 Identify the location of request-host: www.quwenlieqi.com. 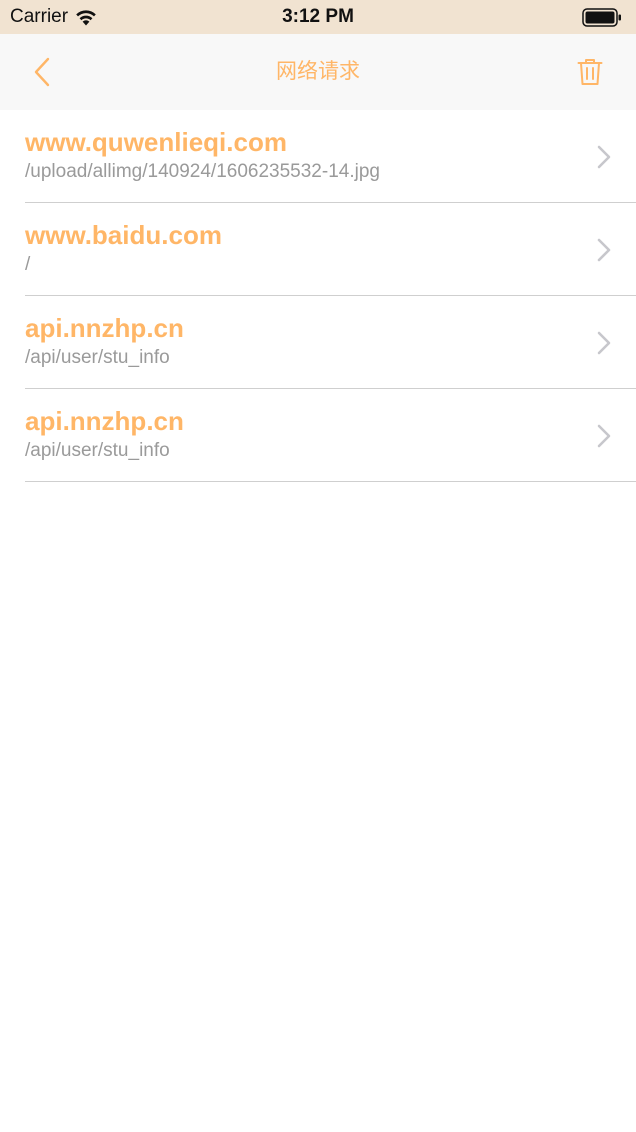
(156, 142).